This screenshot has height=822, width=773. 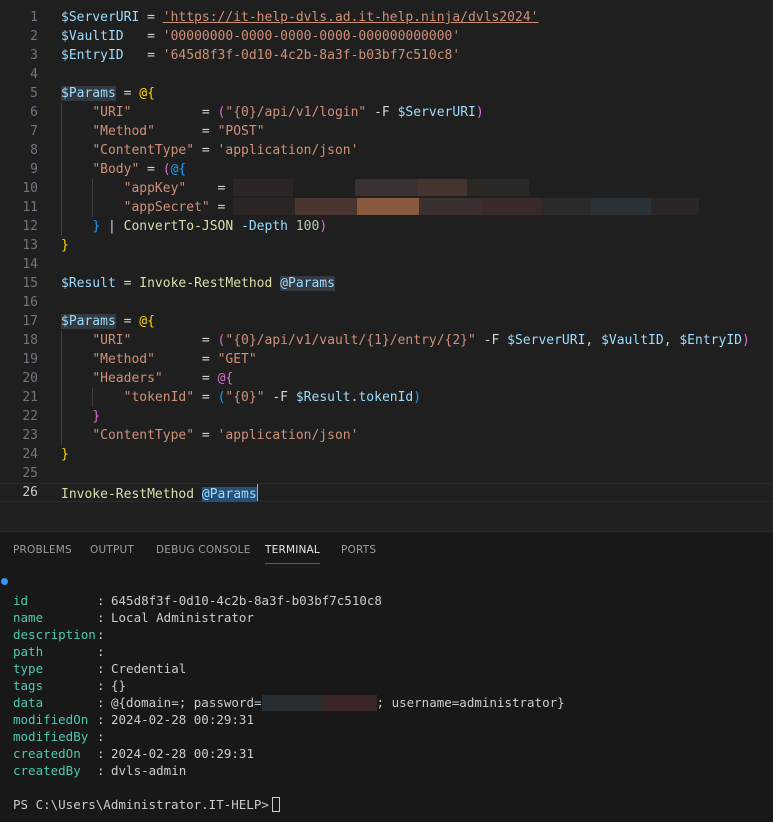 I want to click on code-line: 25, so click(x=386, y=473).